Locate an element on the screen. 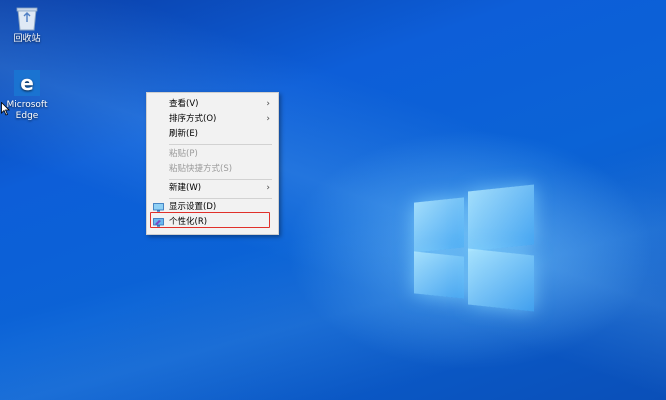  desktop-icon-recycle-bin: 回收站 is located at coordinates (27, 24).